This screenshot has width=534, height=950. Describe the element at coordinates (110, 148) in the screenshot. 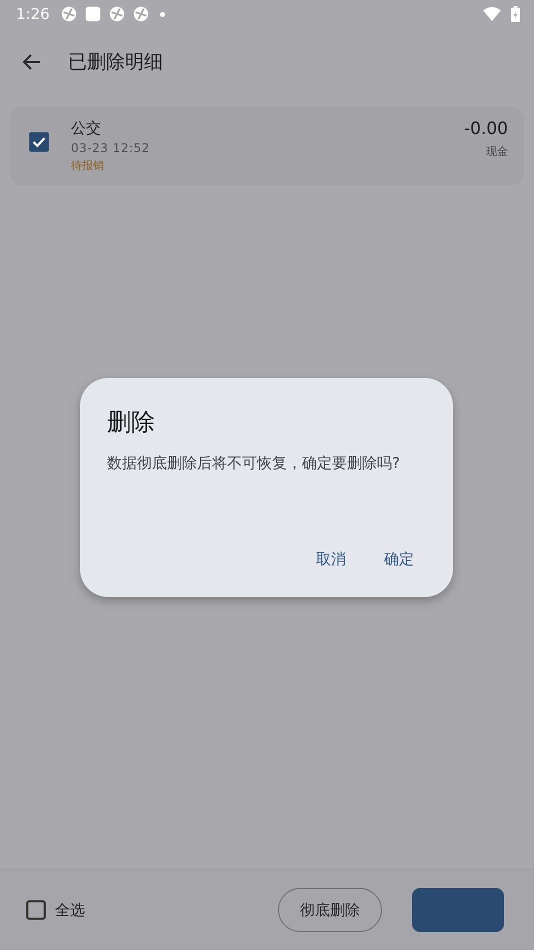

I see `record-time: 03-23 12:52` at that location.